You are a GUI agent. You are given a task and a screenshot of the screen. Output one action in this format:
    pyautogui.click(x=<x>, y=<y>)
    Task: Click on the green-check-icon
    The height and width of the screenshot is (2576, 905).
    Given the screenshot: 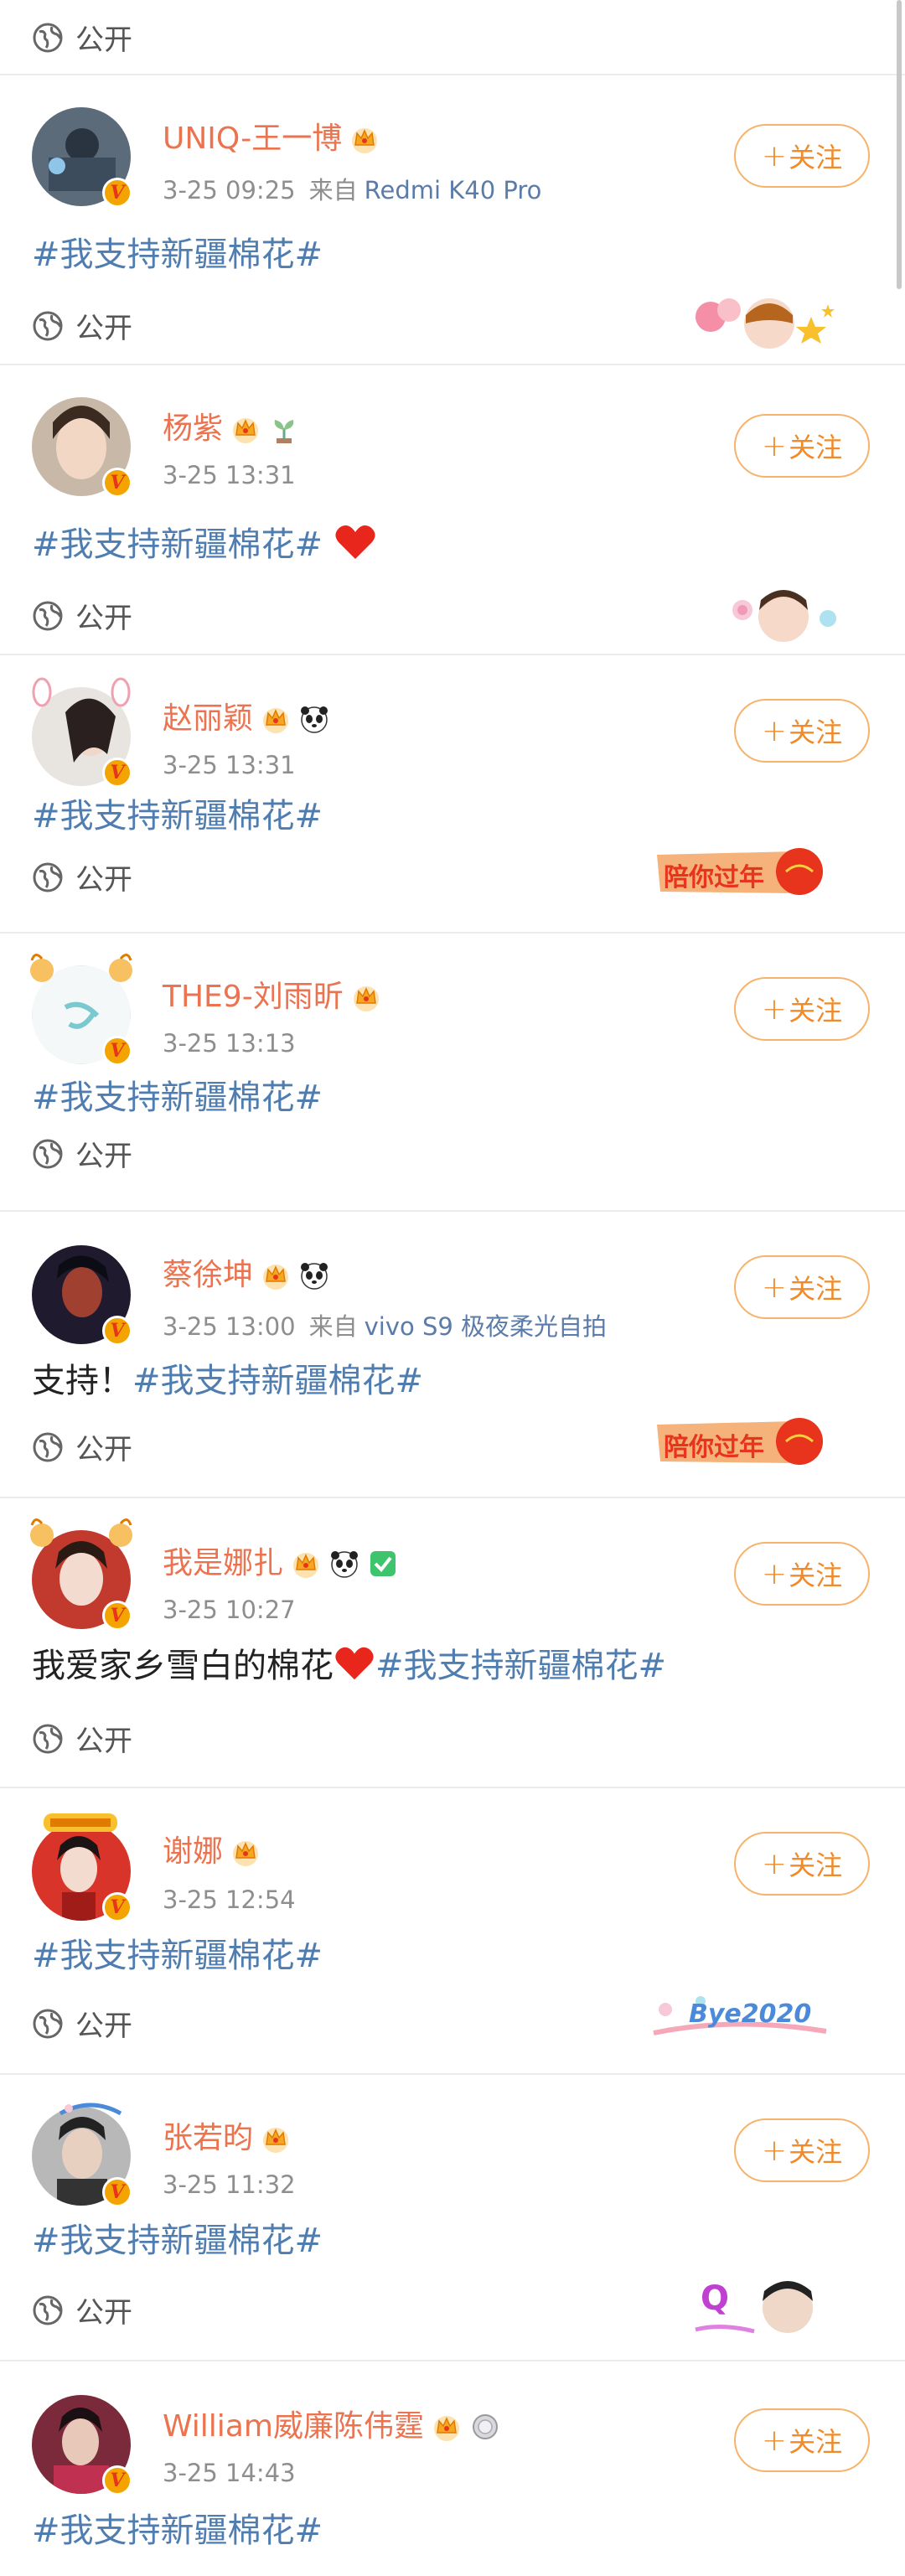 What is the action you would take?
    pyautogui.click(x=383, y=1563)
    